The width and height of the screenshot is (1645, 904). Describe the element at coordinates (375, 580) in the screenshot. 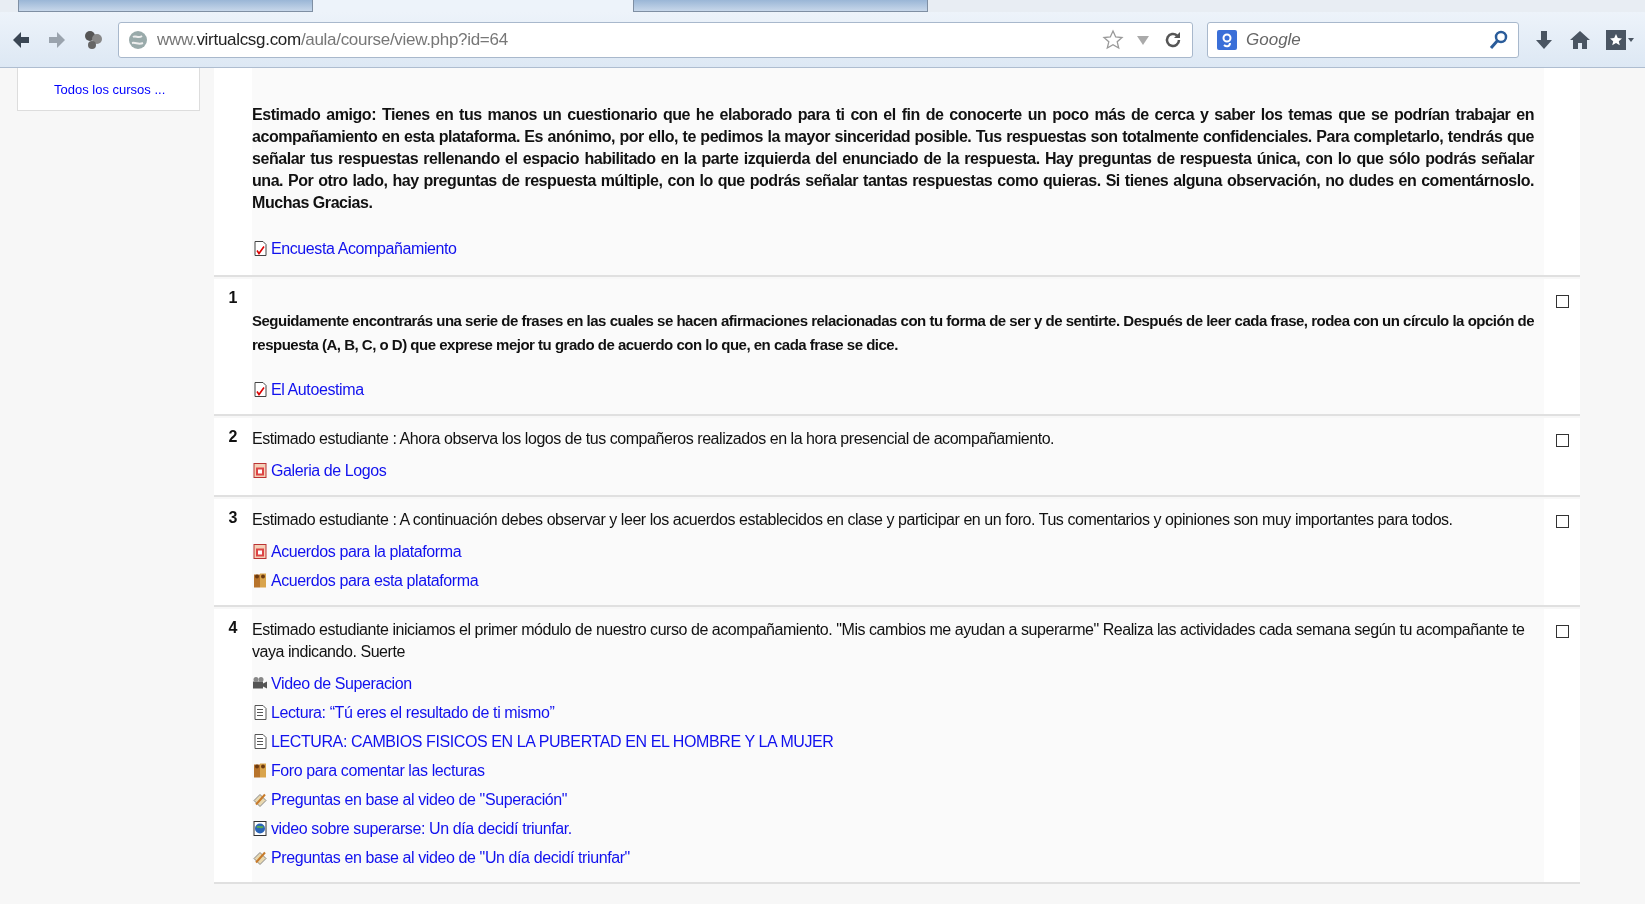

I see `activity-link: Acuerdos para esta plataforma` at that location.